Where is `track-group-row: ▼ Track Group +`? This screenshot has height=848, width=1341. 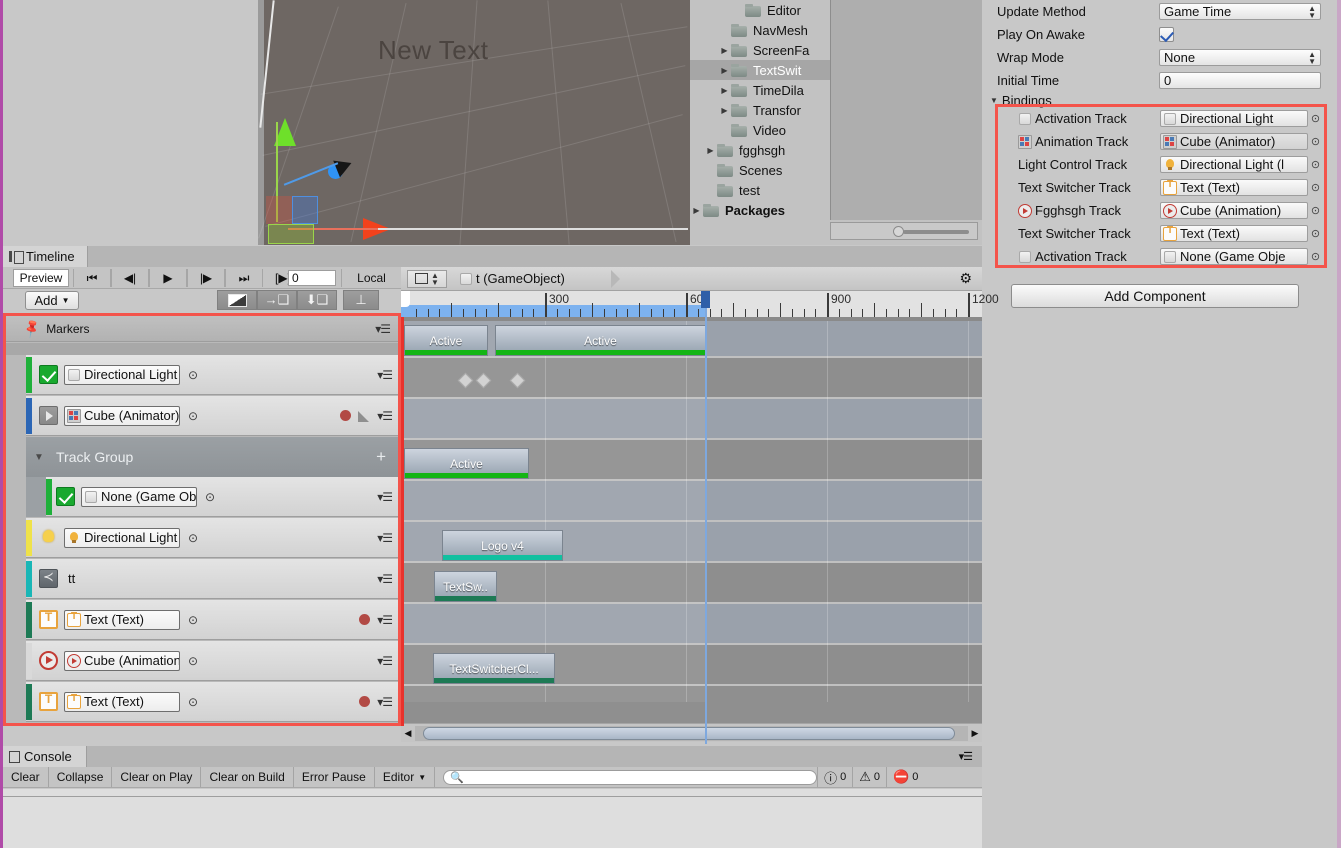
track-group-row: ▼ Track Group + is located at coordinates (212, 457).